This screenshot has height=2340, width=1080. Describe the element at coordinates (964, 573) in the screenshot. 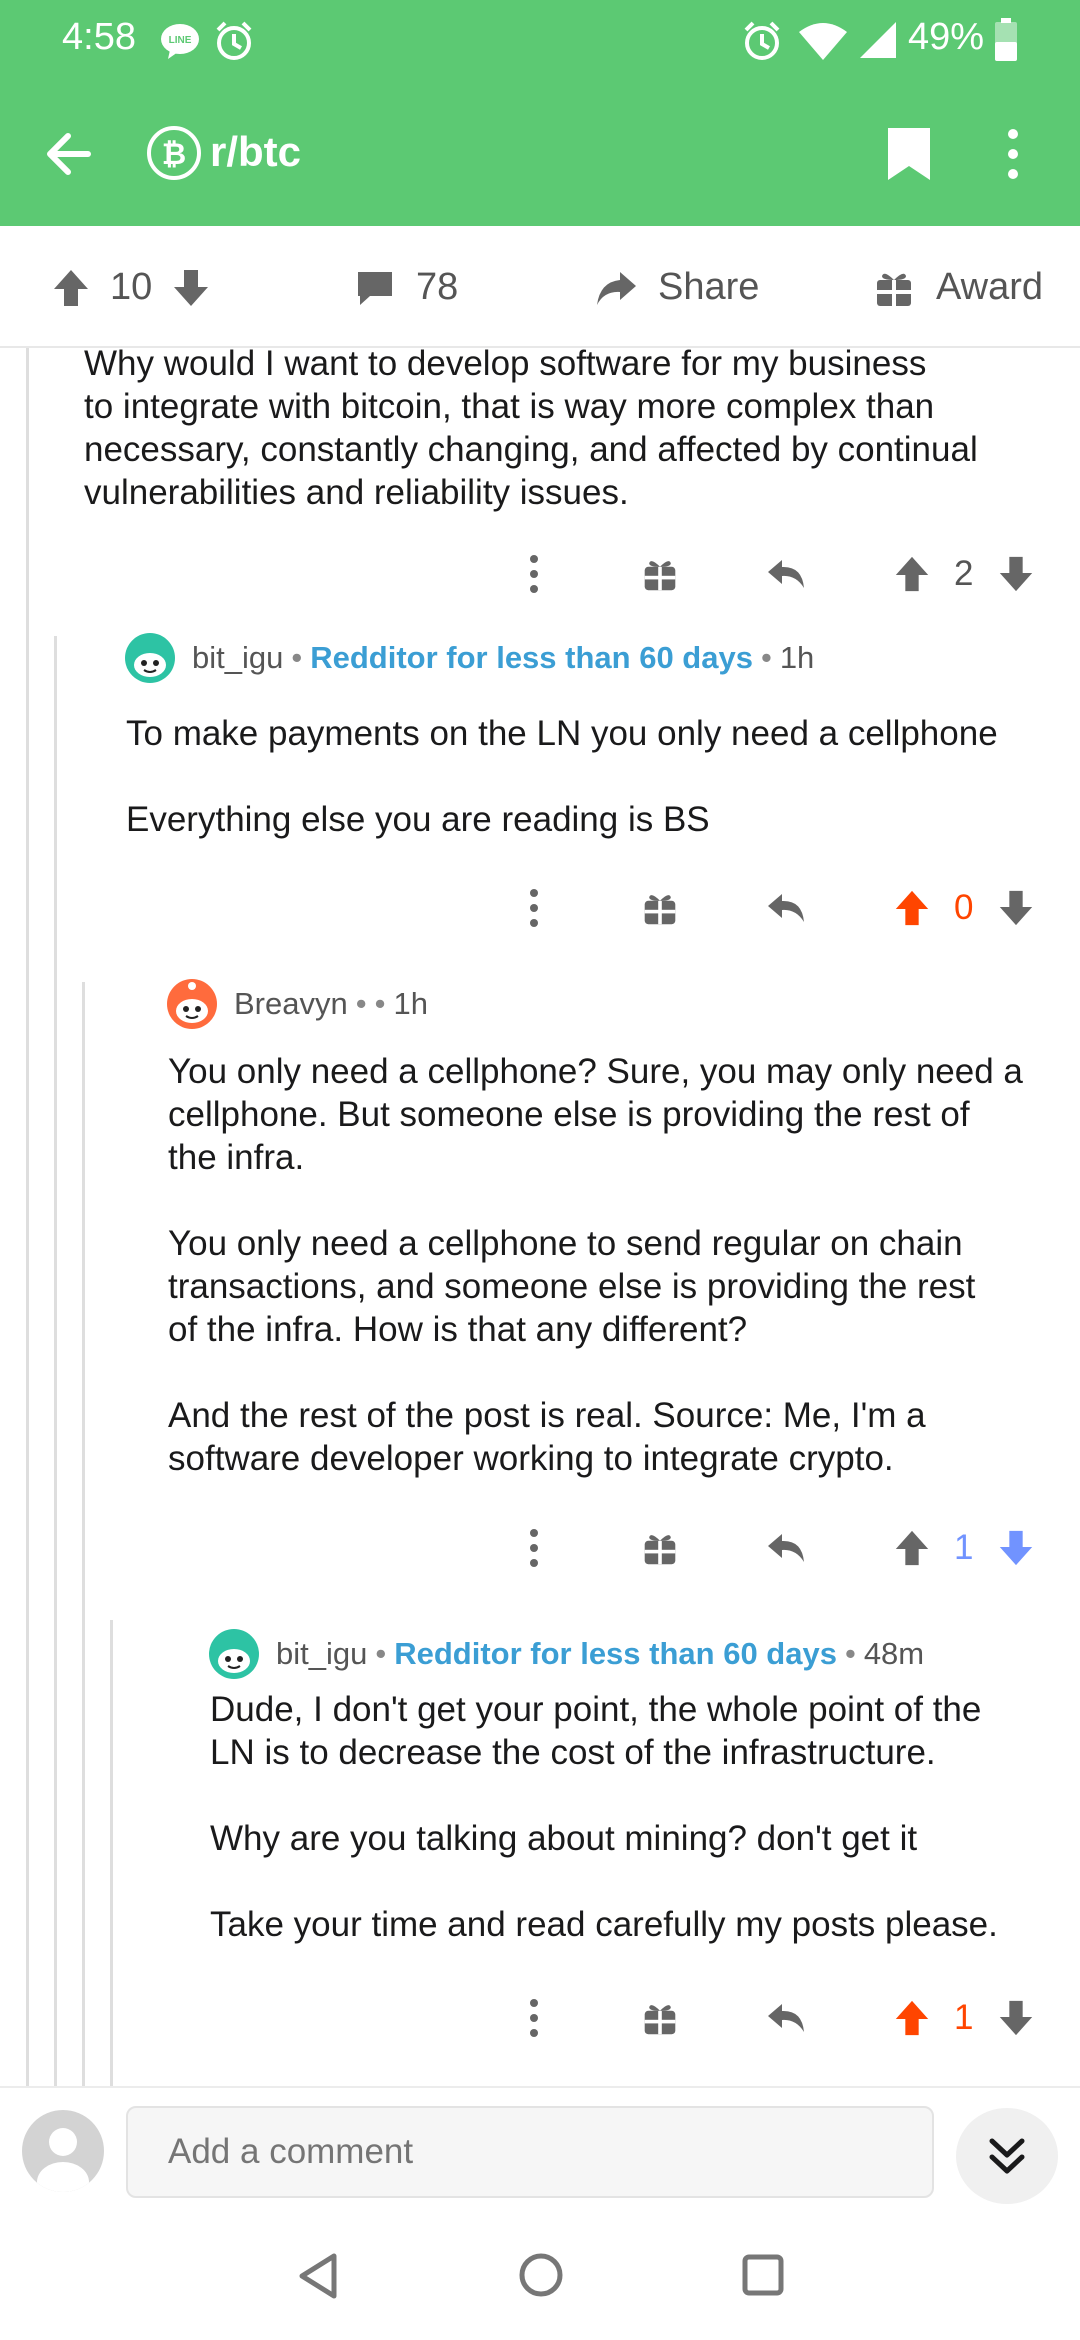

I see `comment-score: 2` at that location.